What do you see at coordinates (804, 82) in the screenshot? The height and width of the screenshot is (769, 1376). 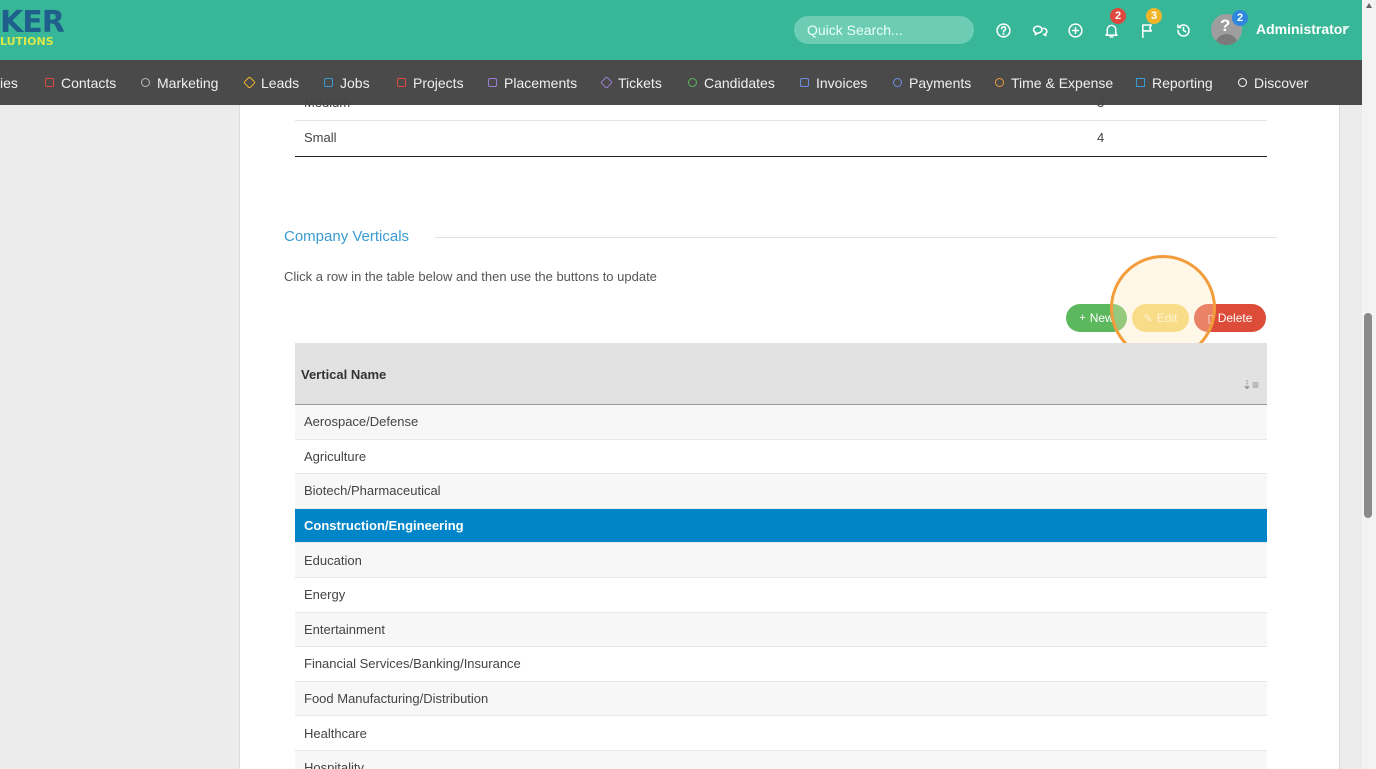 I see `invoices-icon` at bounding box center [804, 82].